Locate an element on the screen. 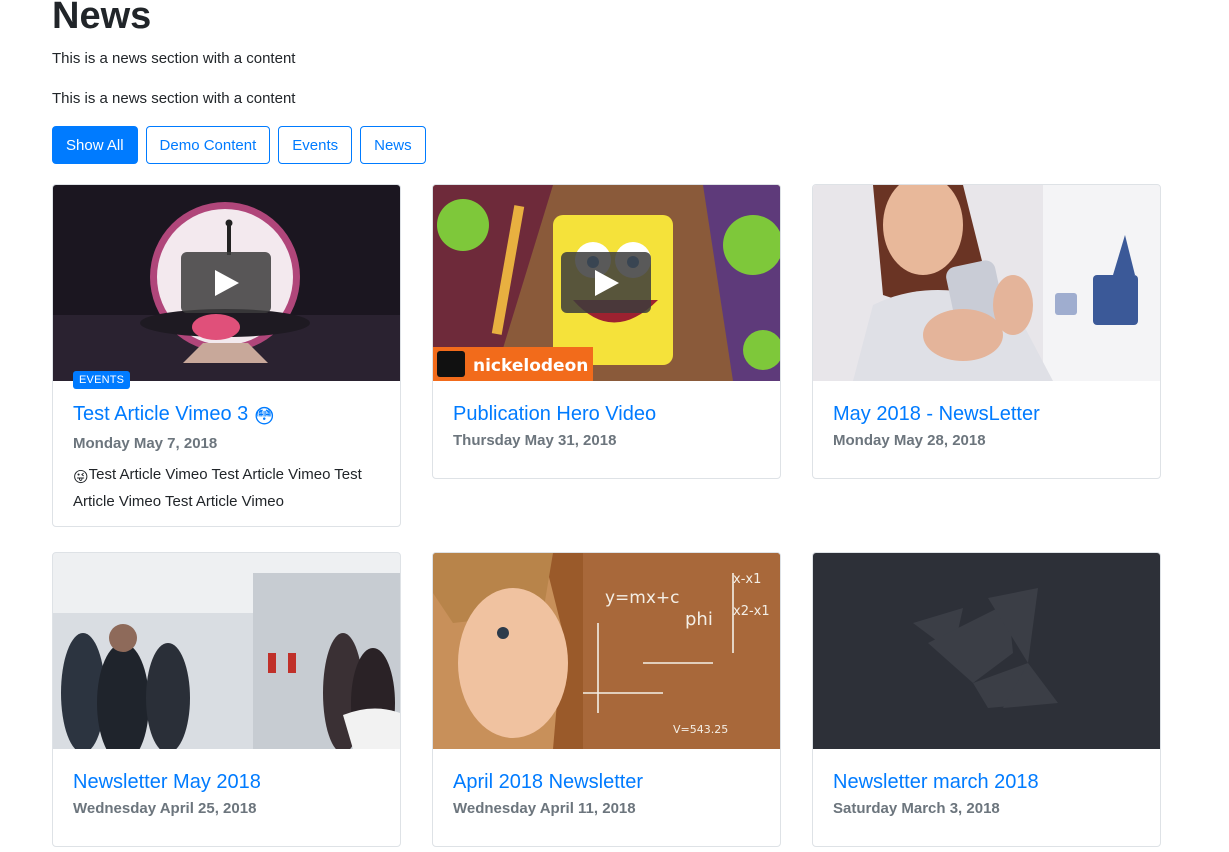 This screenshot has height=852, width=1229. card-date: Wednesday April 25, 2018 is located at coordinates (165, 808).